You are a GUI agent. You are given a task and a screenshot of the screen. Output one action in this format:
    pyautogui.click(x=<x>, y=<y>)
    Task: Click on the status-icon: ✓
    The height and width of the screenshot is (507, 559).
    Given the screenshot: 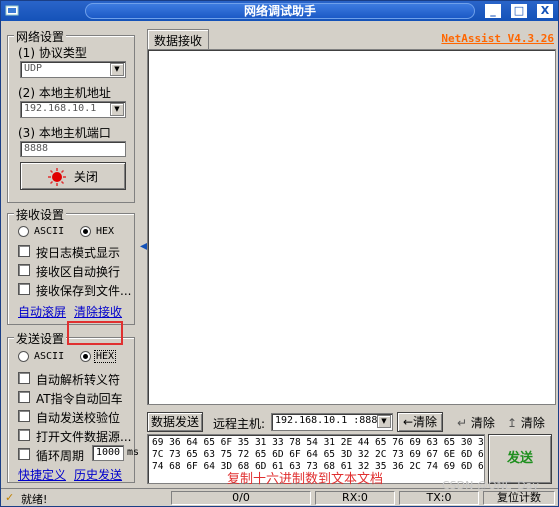 What is the action you would take?
    pyautogui.click(x=10, y=497)
    